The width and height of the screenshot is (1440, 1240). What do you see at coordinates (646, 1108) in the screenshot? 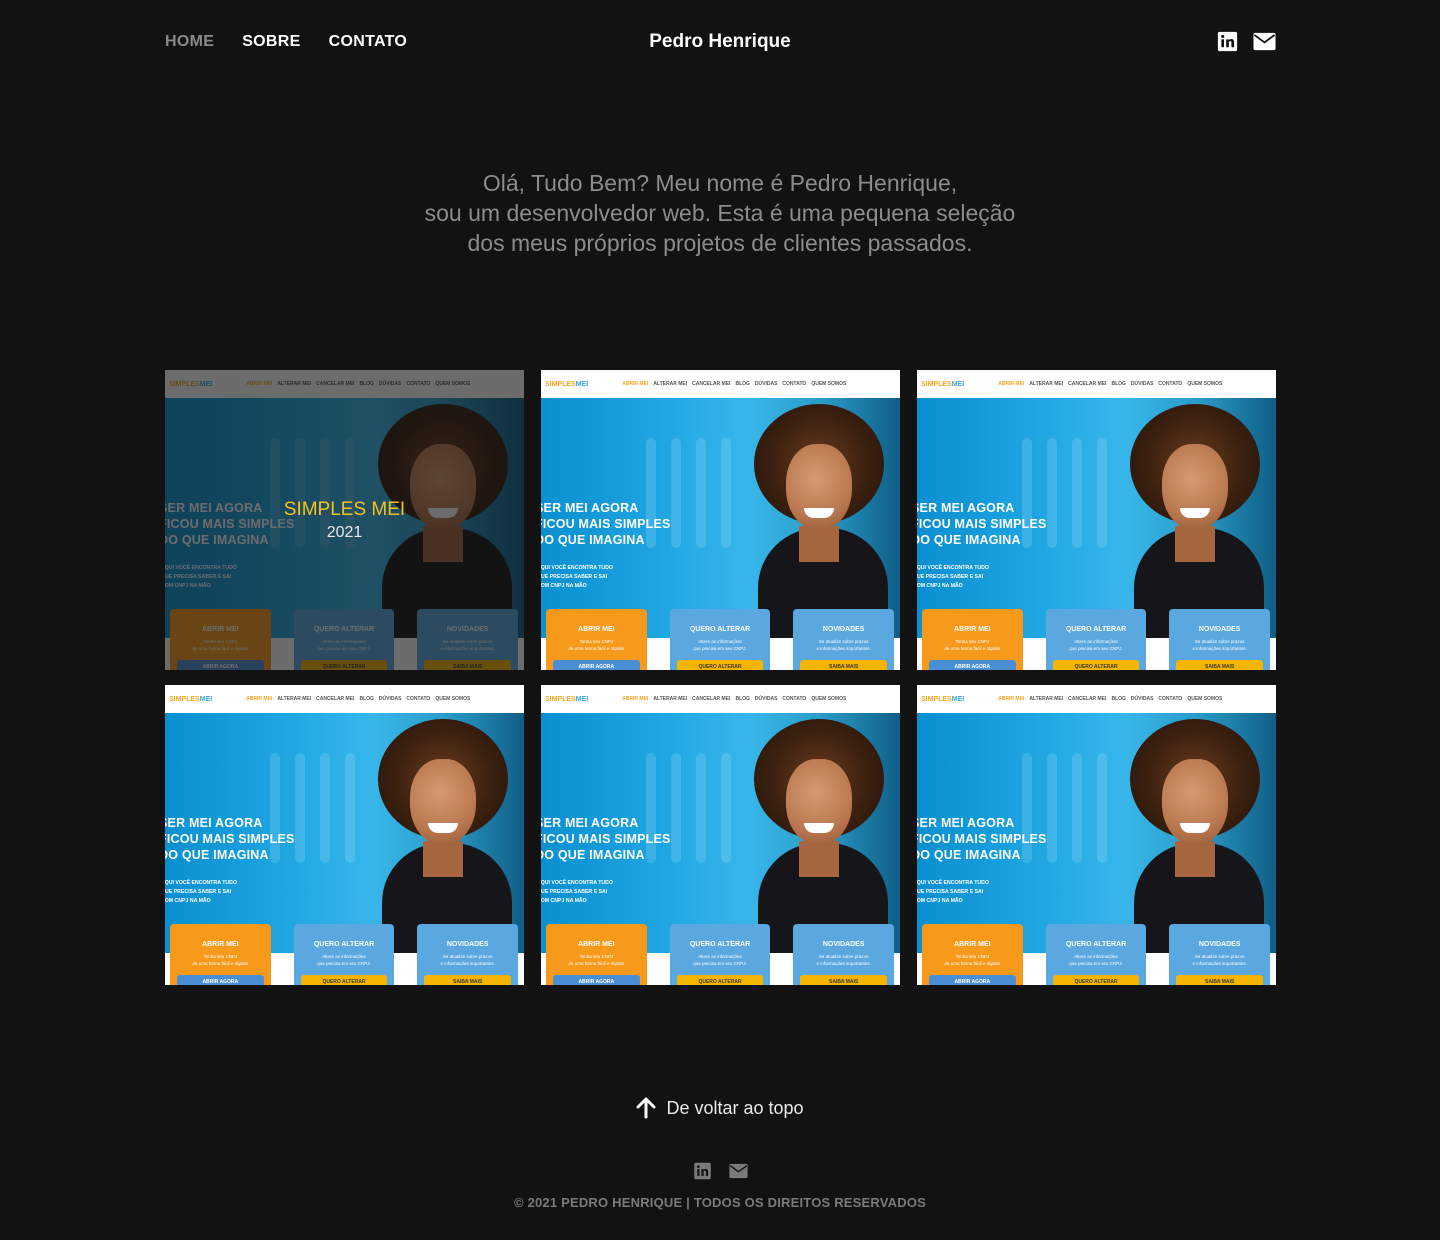
I see `arrow-up-icon` at bounding box center [646, 1108].